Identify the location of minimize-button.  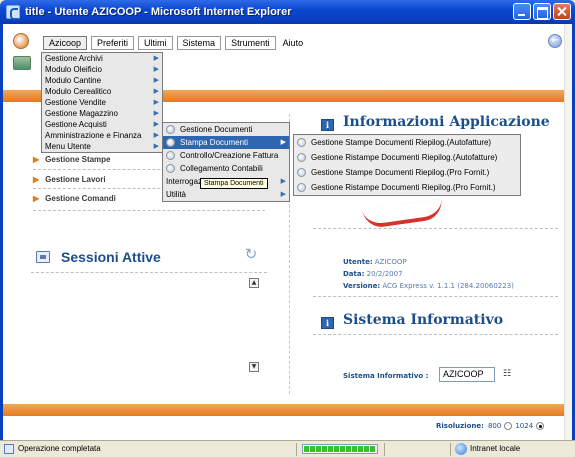
(522, 11).